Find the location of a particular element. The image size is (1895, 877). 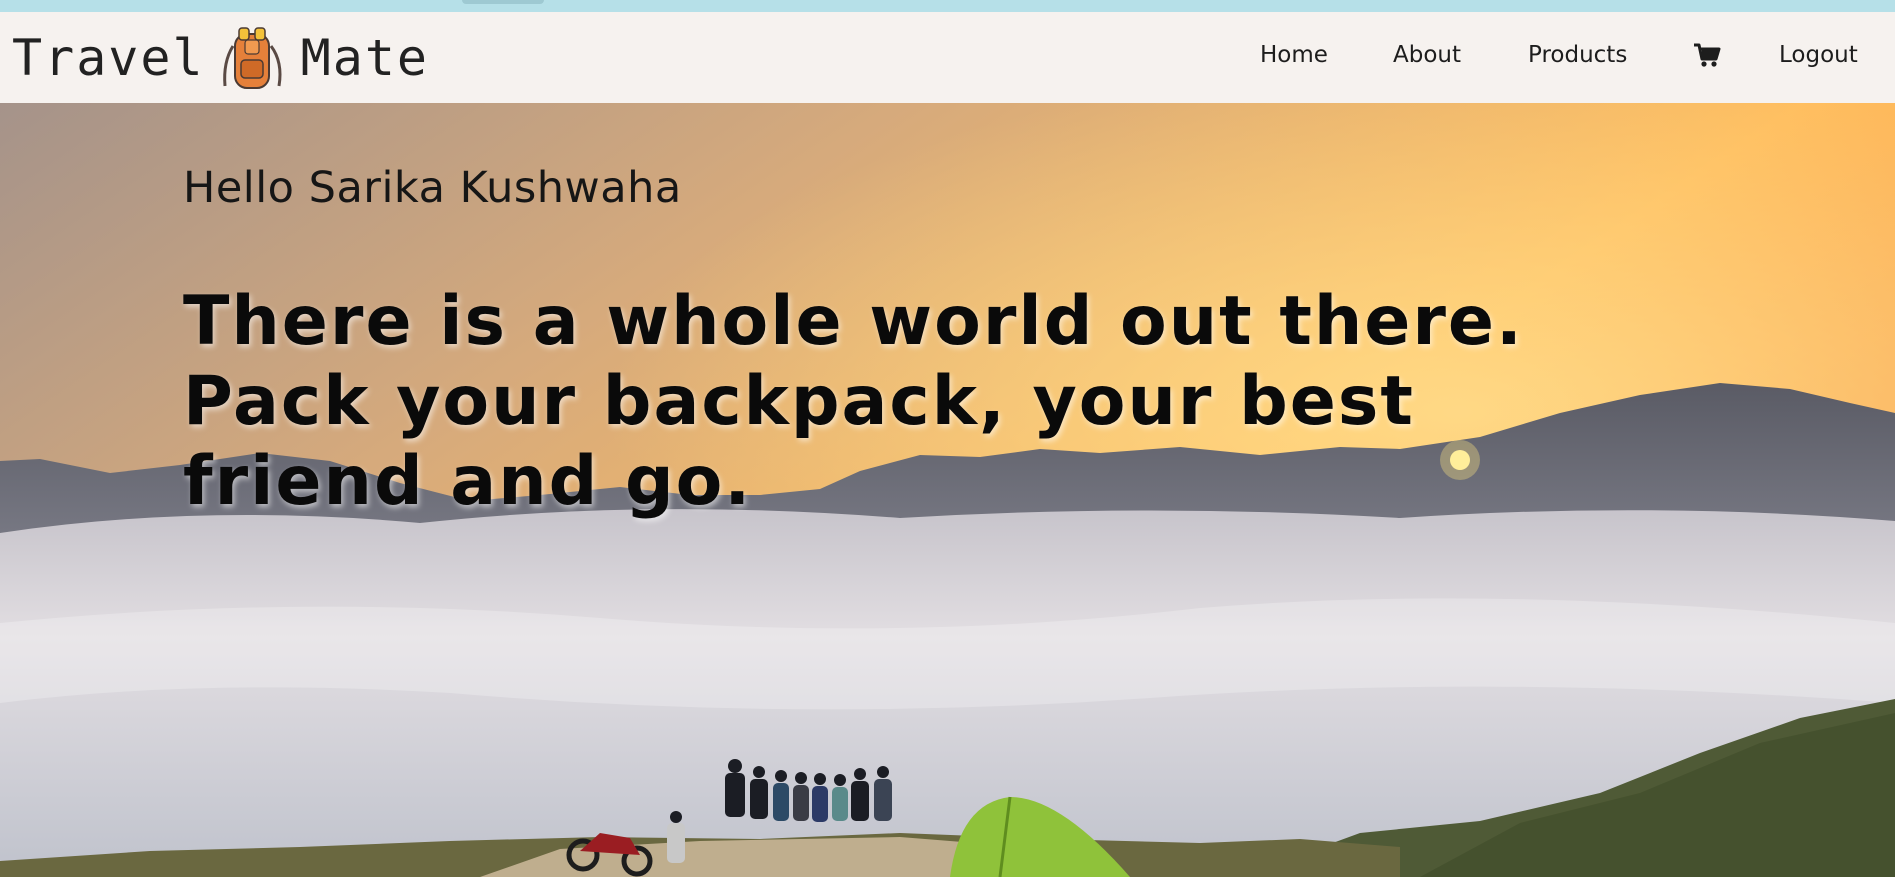

navbar: Travel Mate Home About Products Logout is located at coordinates (947, 57).